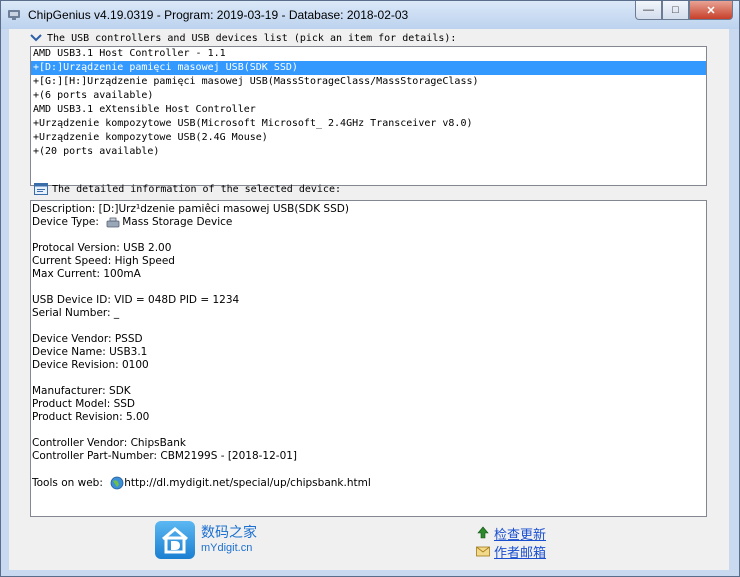  I want to click on device-vendor-line: Device Vendor: PSSD, so click(87, 339).